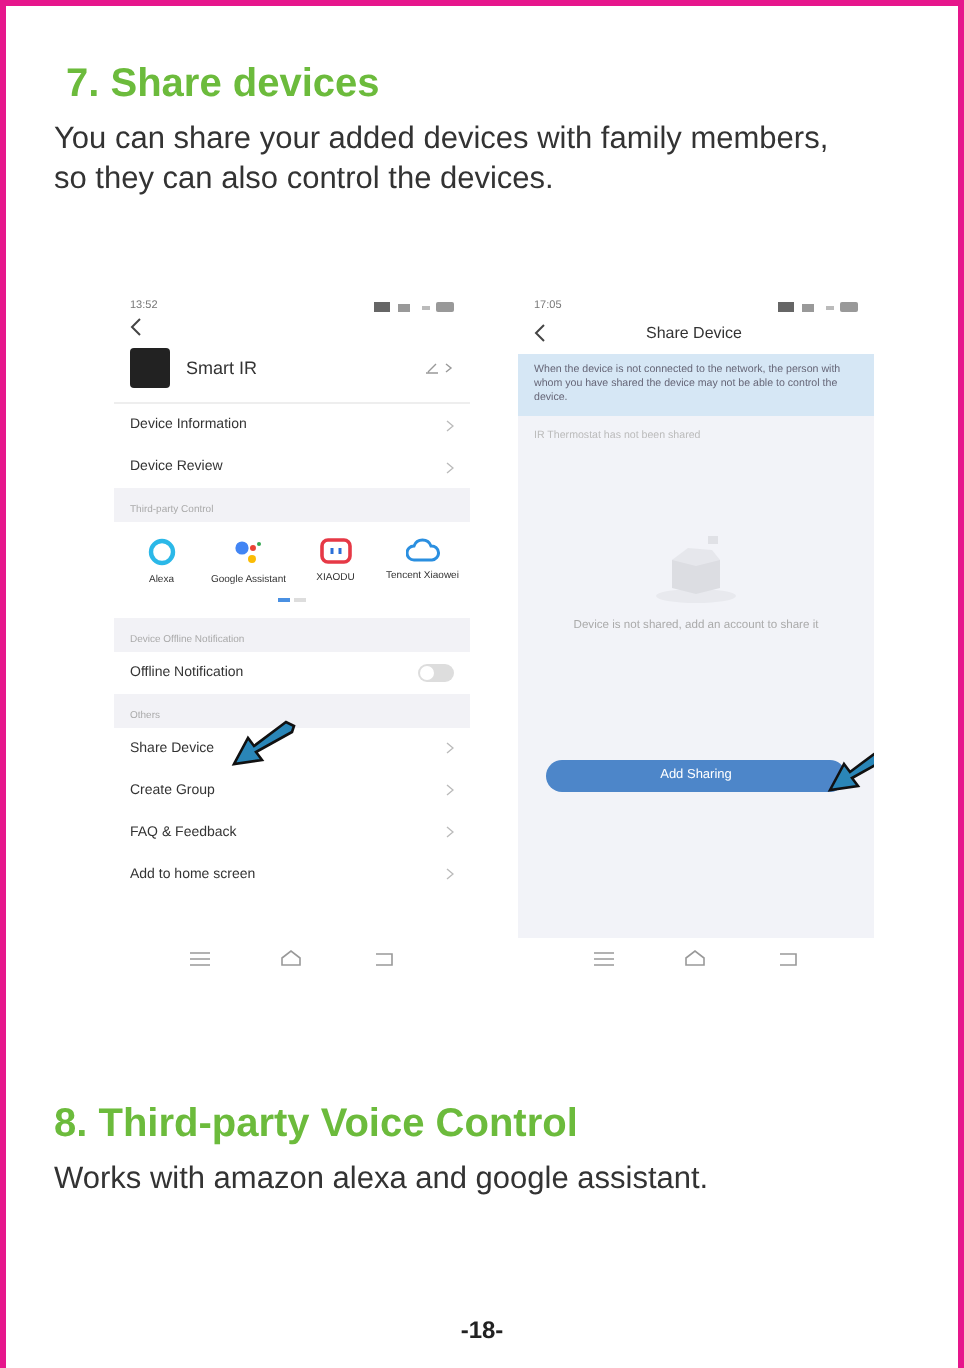 This screenshot has height=1368, width=964. What do you see at coordinates (317, 1125) in the screenshot?
I see `section-heading: 8. Third-party Voice Control` at bounding box center [317, 1125].